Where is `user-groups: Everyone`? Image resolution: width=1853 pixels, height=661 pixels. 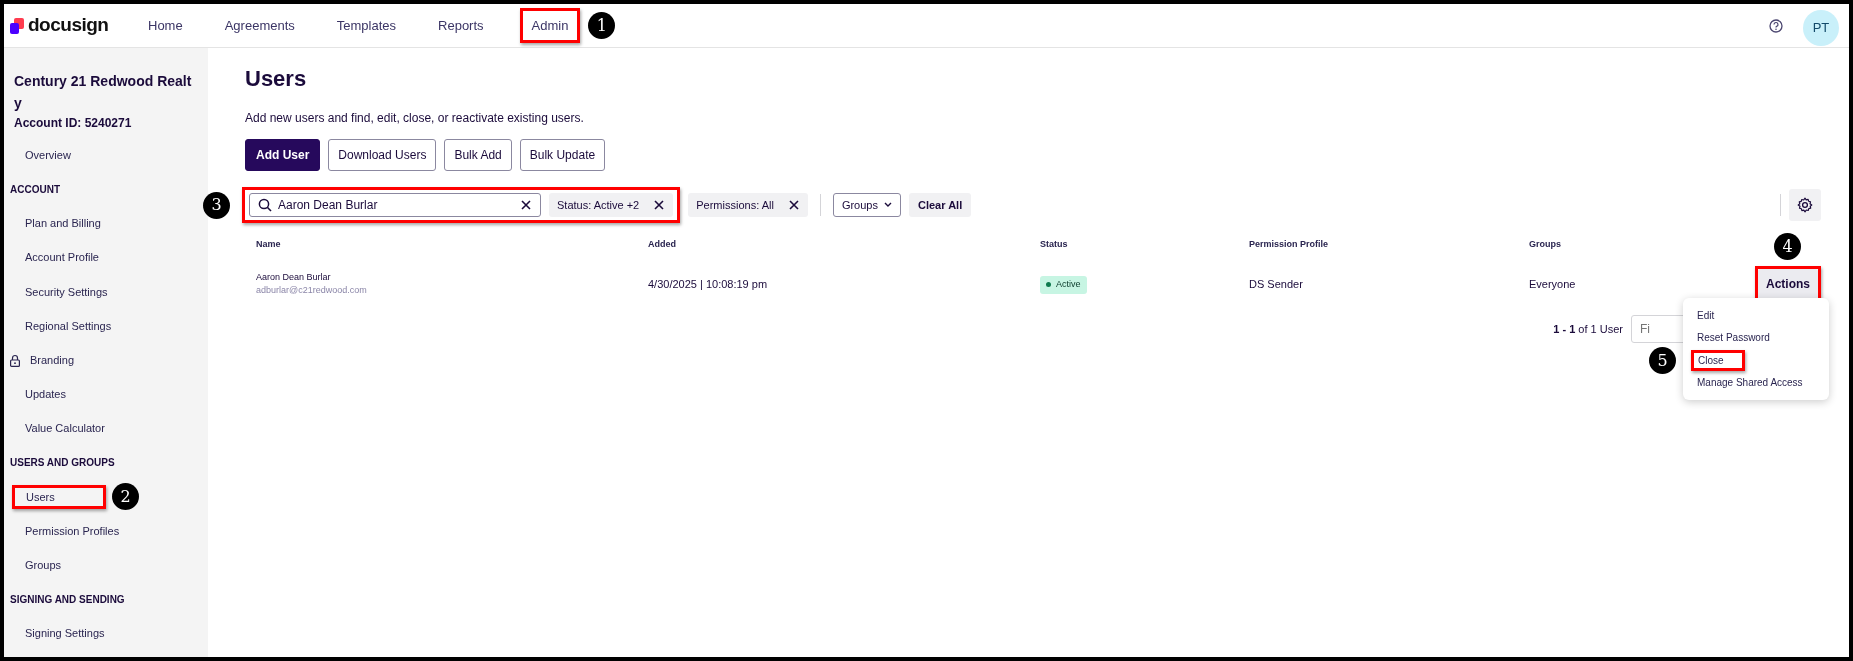 user-groups: Everyone is located at coordinates (1552, 284).